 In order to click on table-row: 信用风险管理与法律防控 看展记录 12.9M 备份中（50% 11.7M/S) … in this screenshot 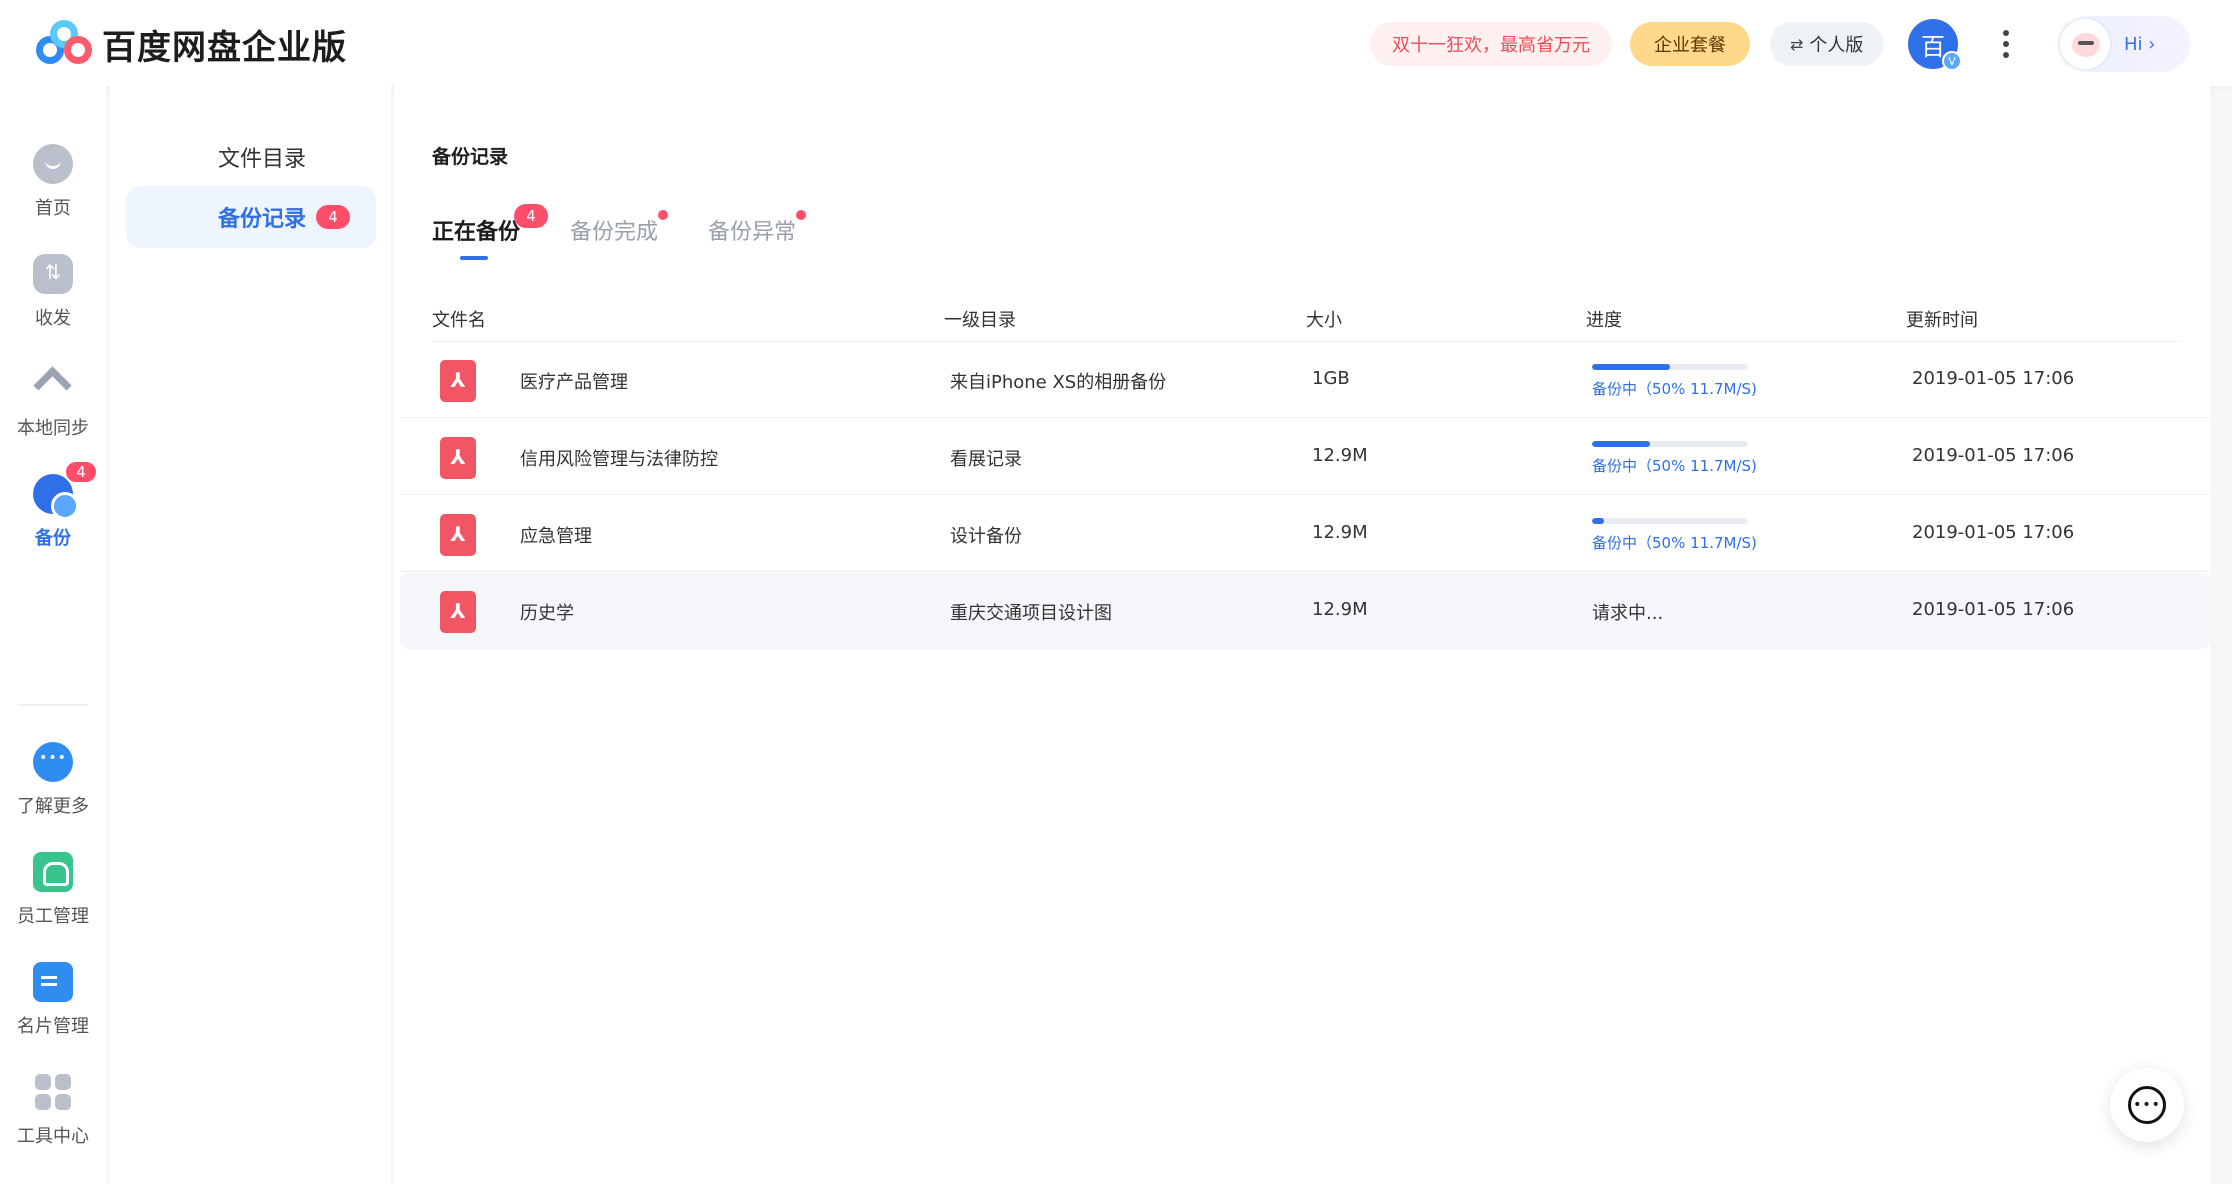, I will do `click(1305, 457)`.